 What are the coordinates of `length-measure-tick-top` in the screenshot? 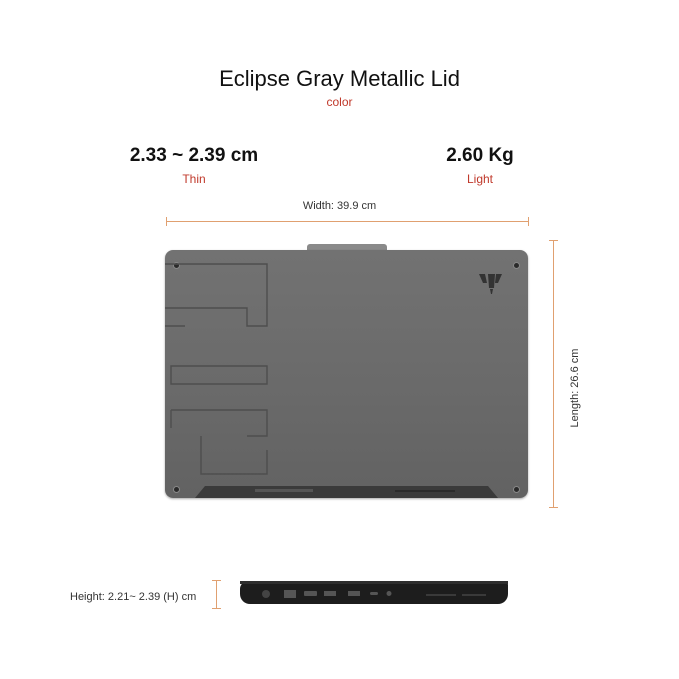 It's located at (553, 240).